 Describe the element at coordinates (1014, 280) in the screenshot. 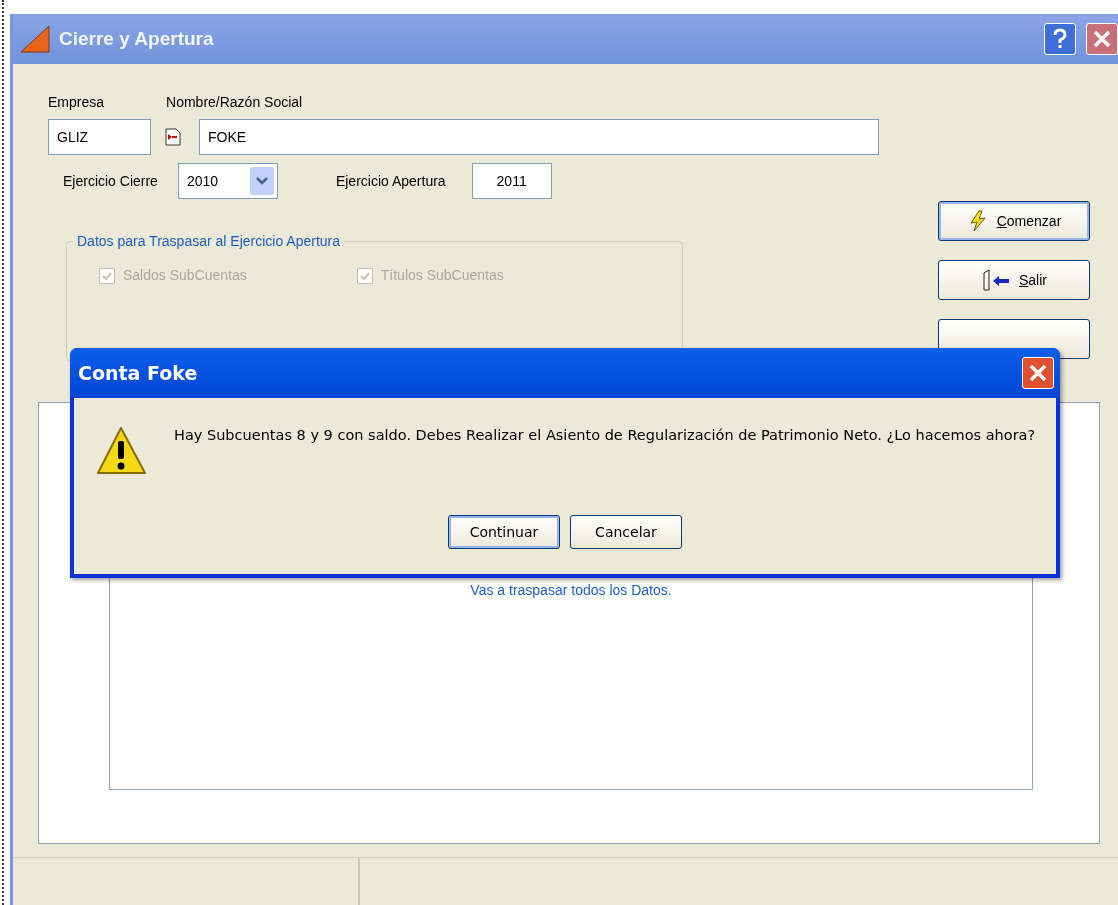

I see `exit-button: Salir` at that location.